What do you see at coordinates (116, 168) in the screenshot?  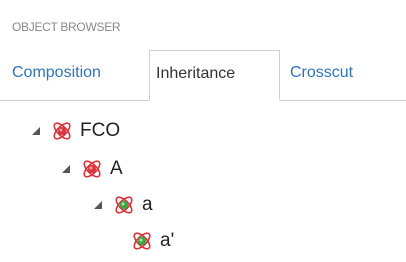 I see `tree-node-label: A` at bounding box center [116, 168].